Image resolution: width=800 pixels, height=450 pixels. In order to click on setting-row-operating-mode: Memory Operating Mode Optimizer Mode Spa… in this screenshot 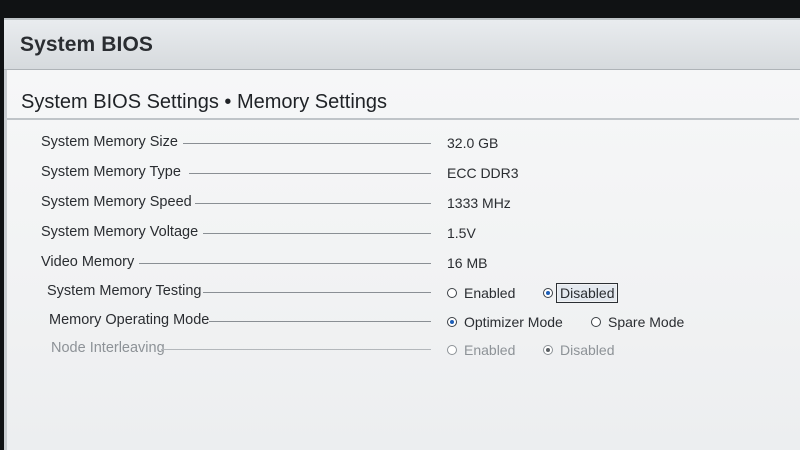, I will do `click(403, 321)`.